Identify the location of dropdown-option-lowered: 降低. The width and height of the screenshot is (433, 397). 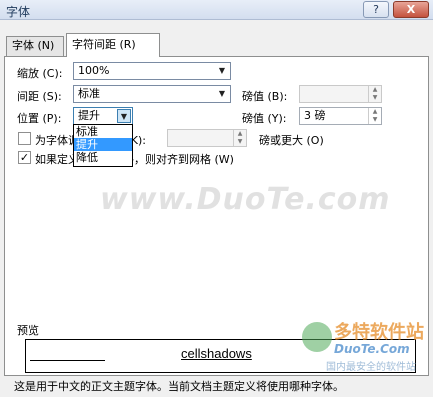
(103, 157).